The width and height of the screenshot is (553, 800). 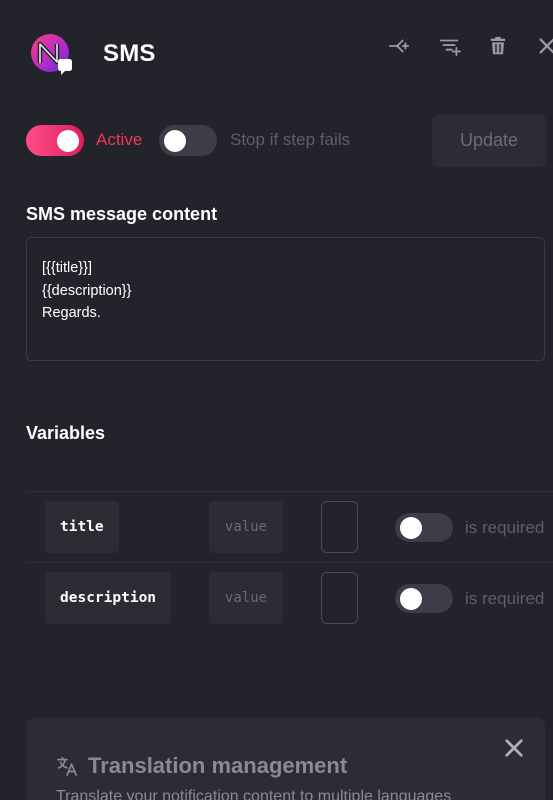 What do you see at coordinates (218, 765) in the screenshot?
I see `translation-title: Translation management` at bounding box center [218, 765].